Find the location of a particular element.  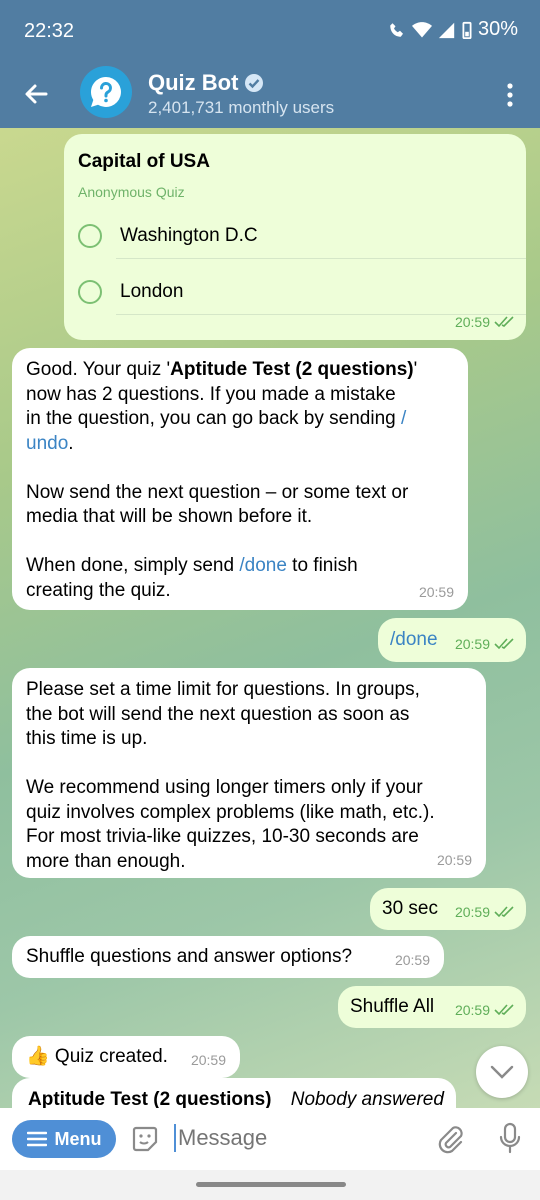

undo-command-link: / is located at coordinates (403, 418).